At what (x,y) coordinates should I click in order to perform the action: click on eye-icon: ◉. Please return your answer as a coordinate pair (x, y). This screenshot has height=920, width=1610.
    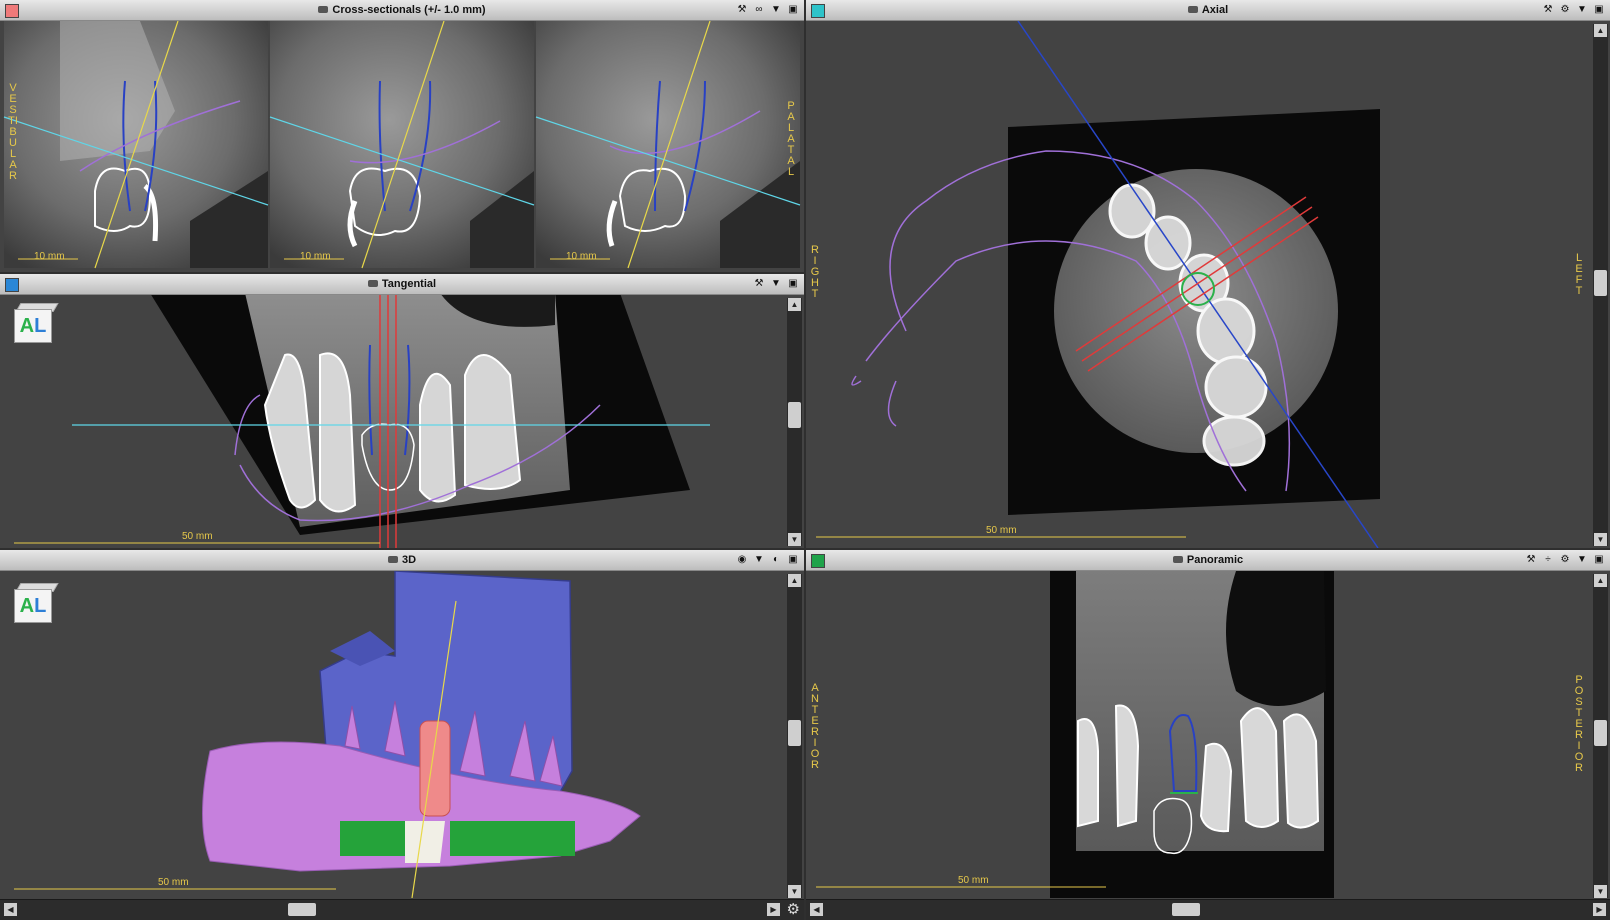
    Looking at the image, I should click on (742, 559).